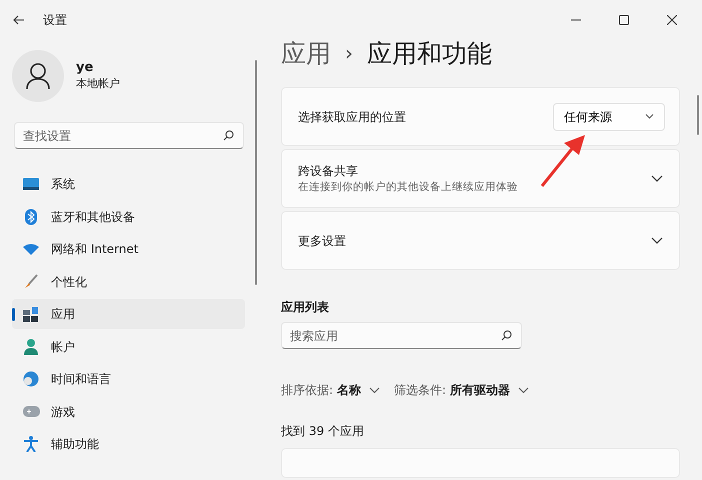 Image resolution: width=702 pixels, height=480 pixels. I want to click on brush-icon, so click(31, 281).